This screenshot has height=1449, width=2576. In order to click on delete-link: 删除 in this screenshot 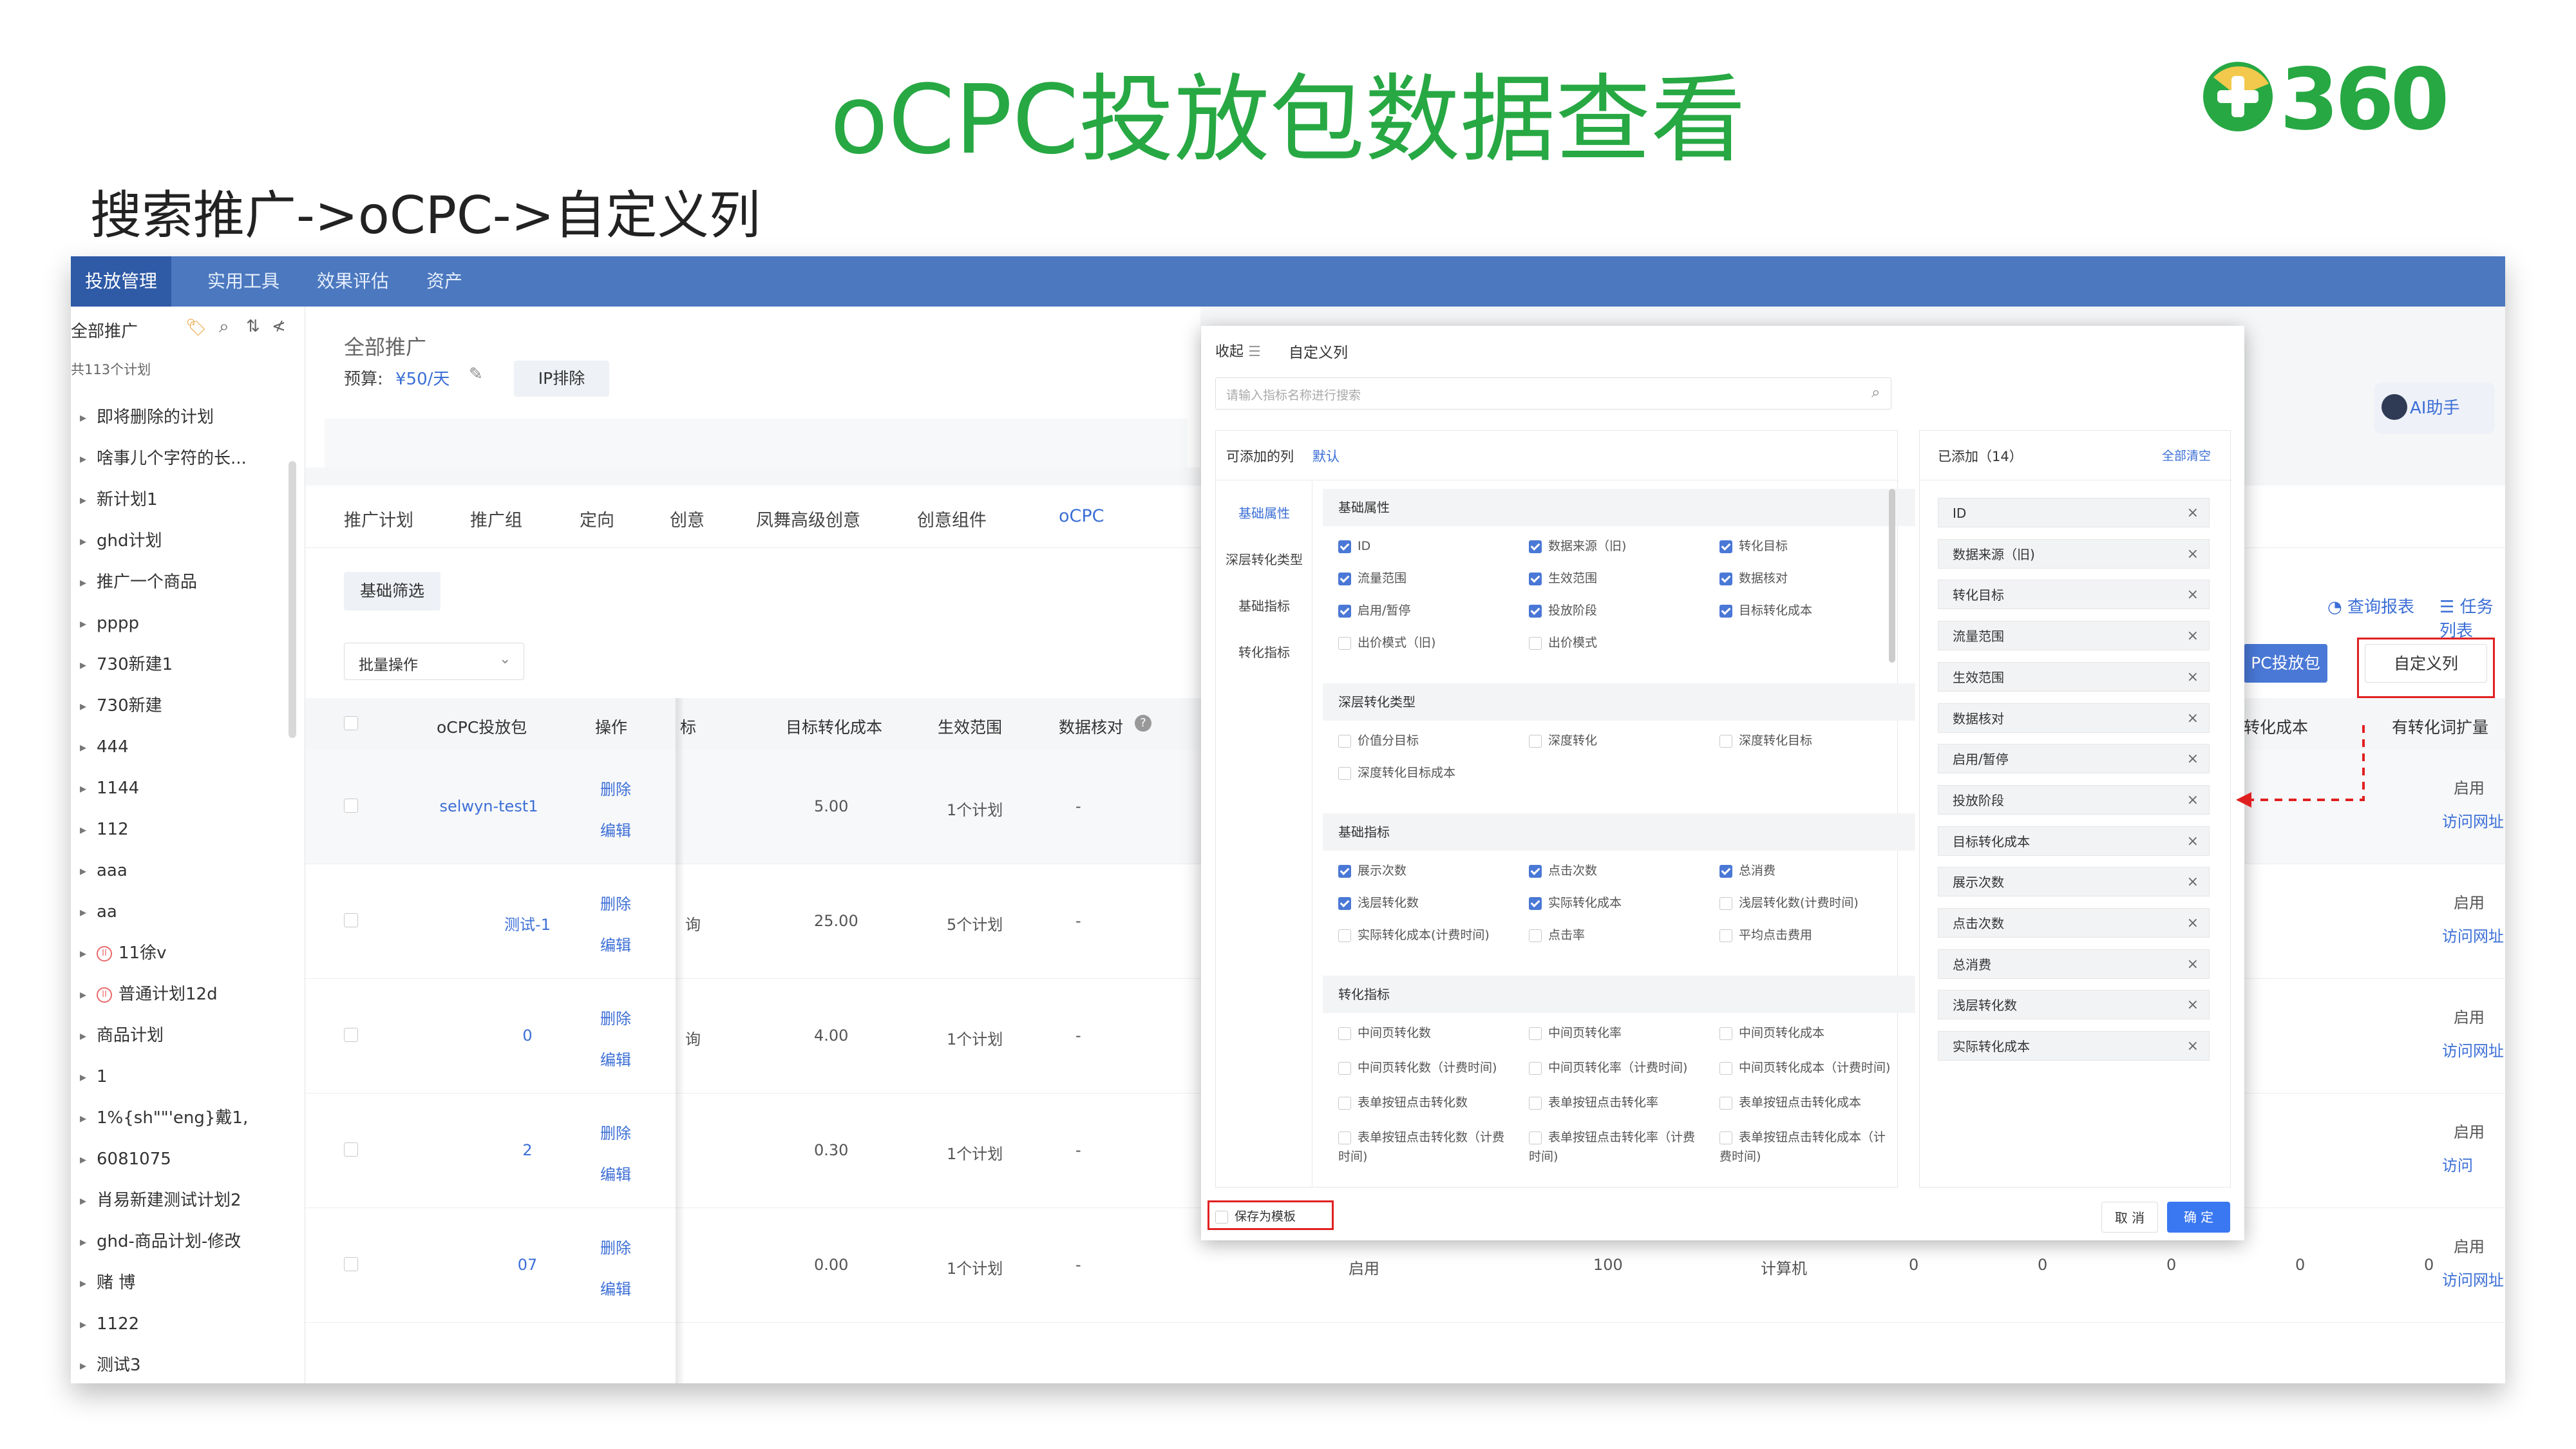, I will do `click(615, 1017)`.